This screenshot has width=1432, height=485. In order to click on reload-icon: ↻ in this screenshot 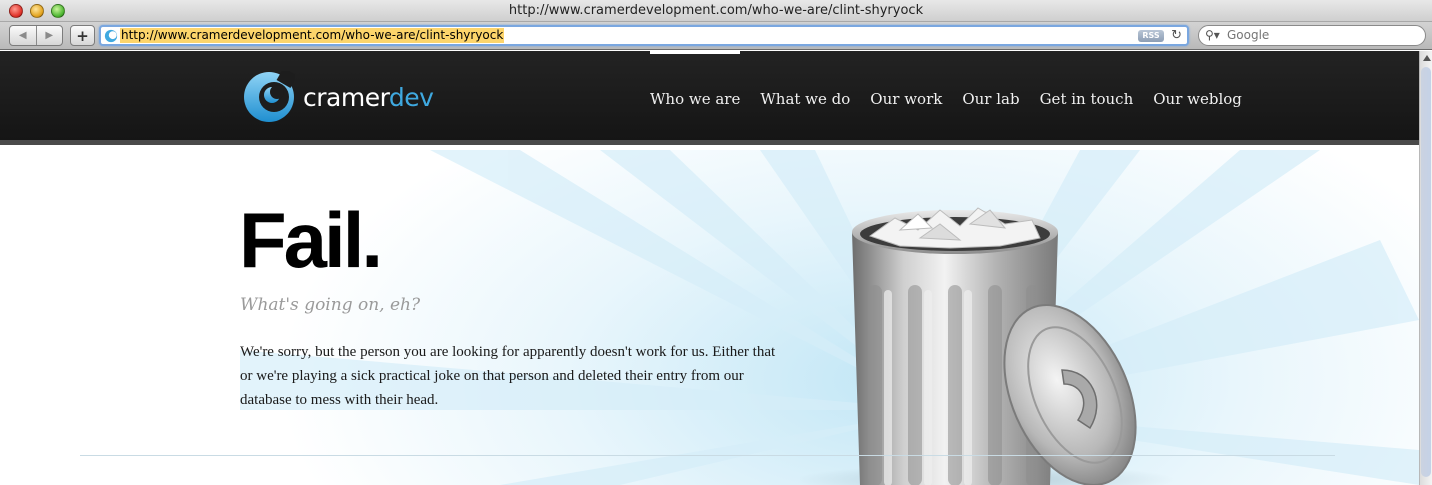, I will do `click(1176, 35)`.